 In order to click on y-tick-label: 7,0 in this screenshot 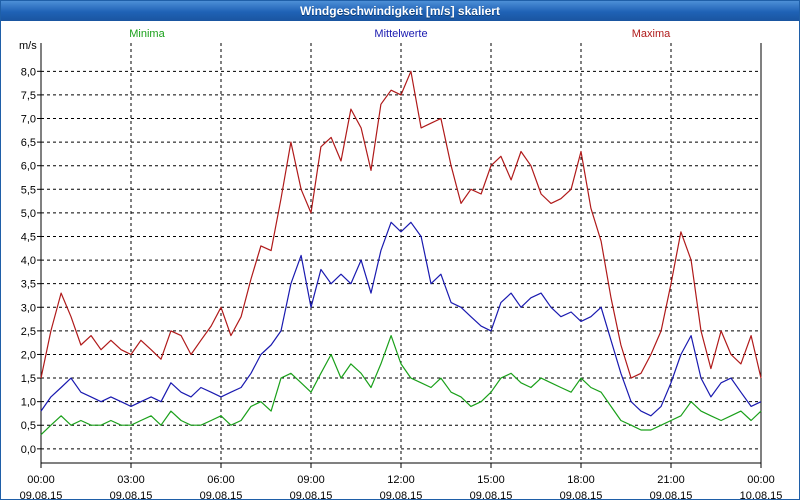, I will do `click(28, 120)`.